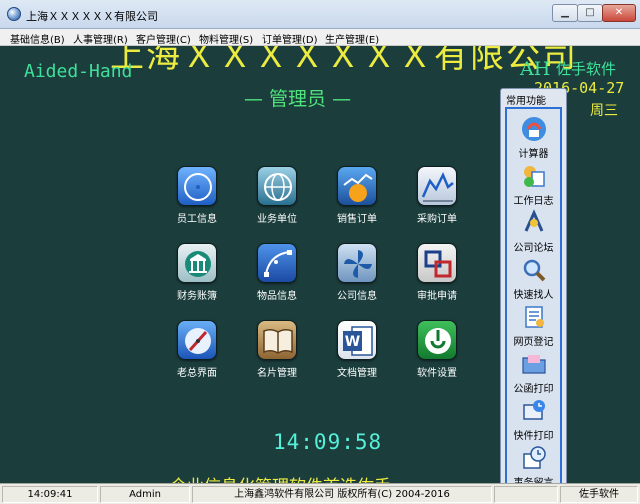 The image size is (640, 504). What do you see at coordinates (534, 223) in the screenshot?
I see `forum-icon` at bounding box center [534, 223].